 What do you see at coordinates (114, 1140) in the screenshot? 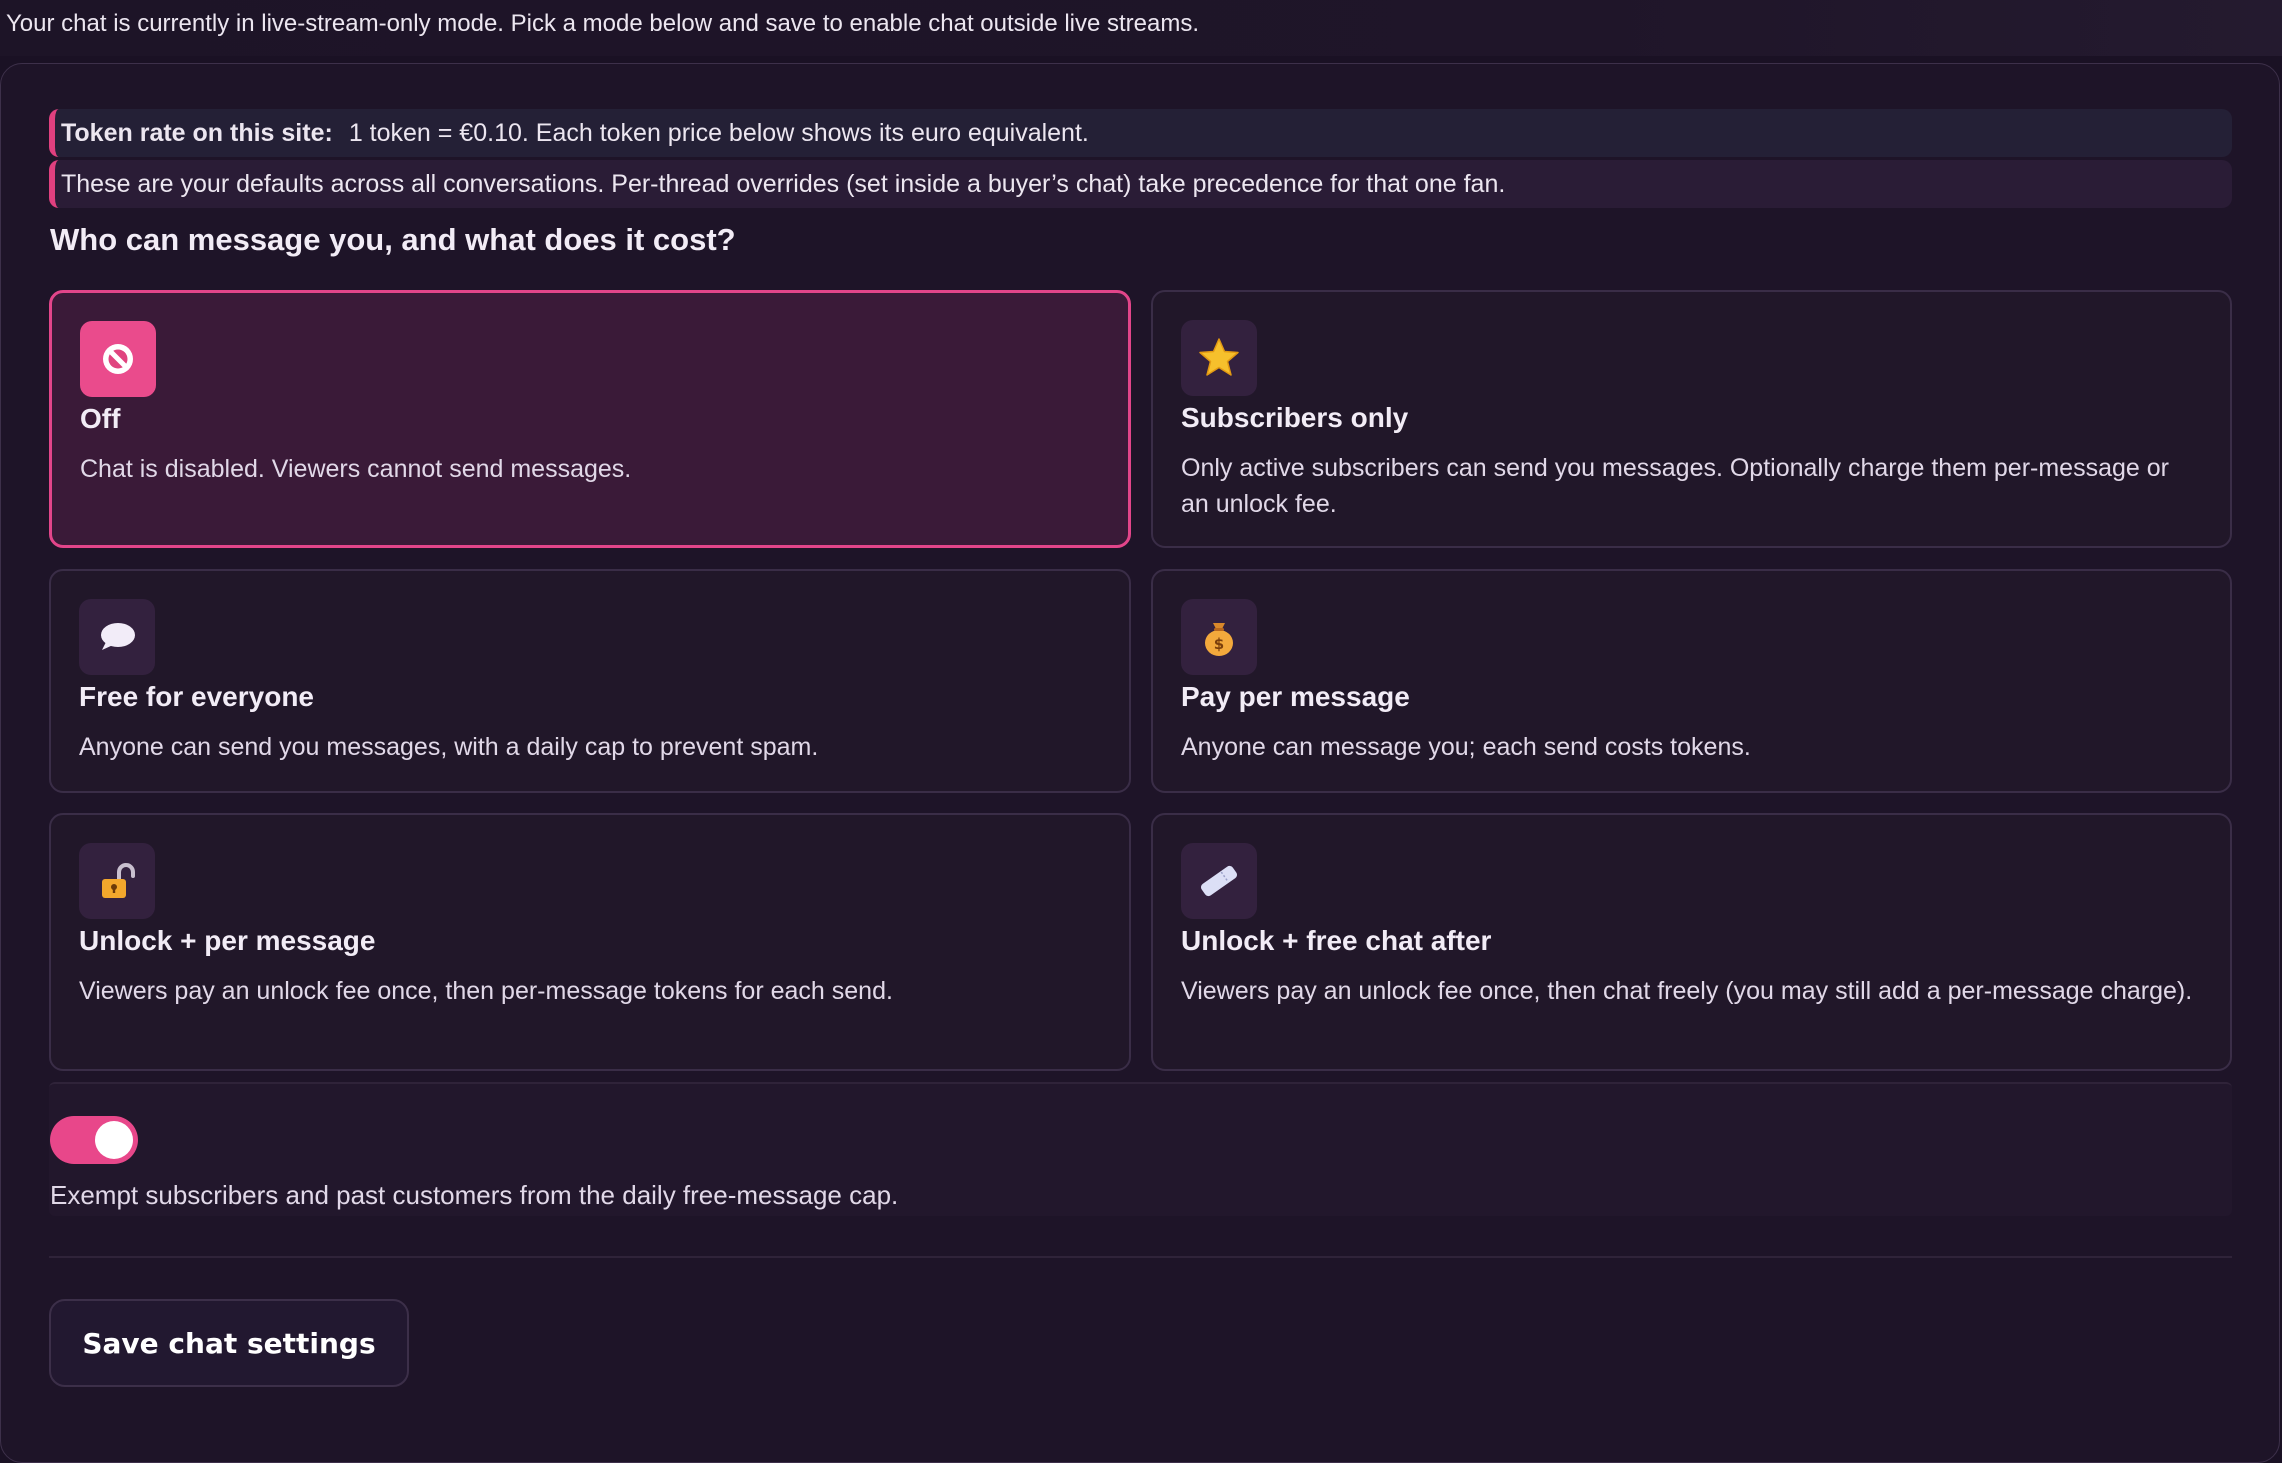
I see `toggle-knob` at bounding box center [114, 1140].